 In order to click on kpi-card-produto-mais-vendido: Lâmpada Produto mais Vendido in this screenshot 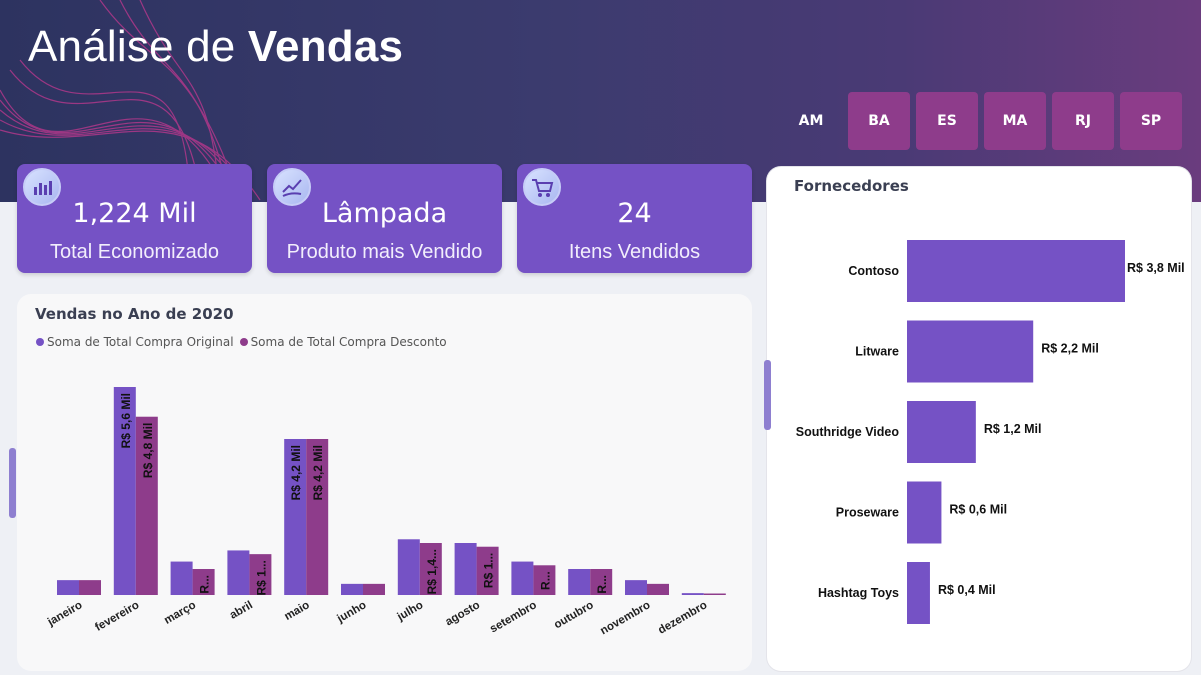, I will do `click(384, 218)`.